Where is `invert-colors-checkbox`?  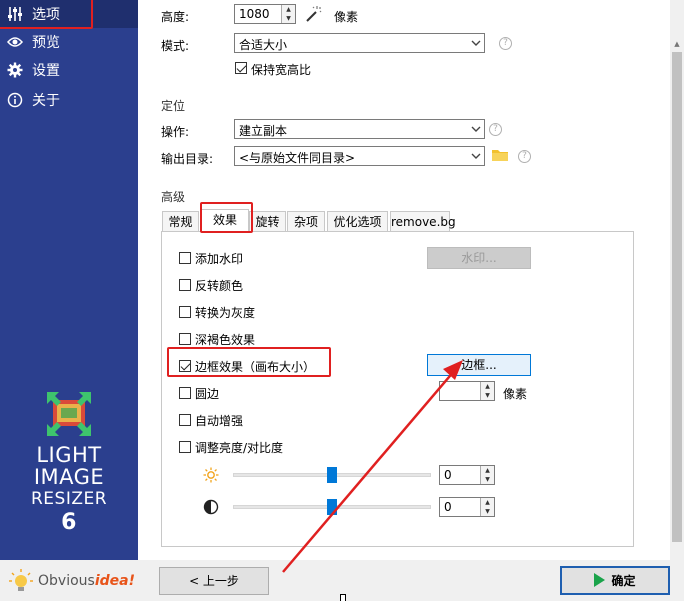
invert-colors-checkbox is located at coordinates (185, 285).